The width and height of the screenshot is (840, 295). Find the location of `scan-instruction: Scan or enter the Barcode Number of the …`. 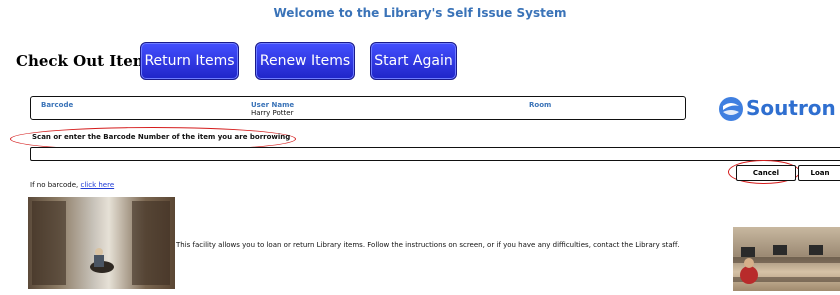

scan-instruction: Scan or enter the Barcode Number of the … is located at coordinates (161, 137).